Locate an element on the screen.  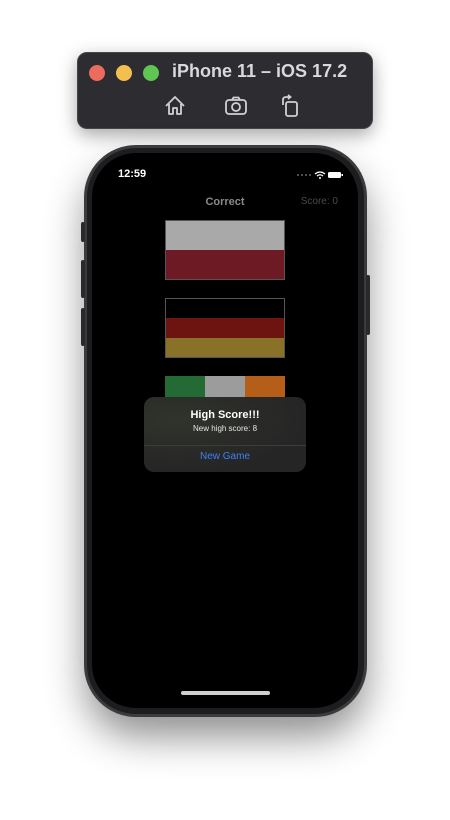
score-label: Score: 0 is located at coordinates (319, 201).